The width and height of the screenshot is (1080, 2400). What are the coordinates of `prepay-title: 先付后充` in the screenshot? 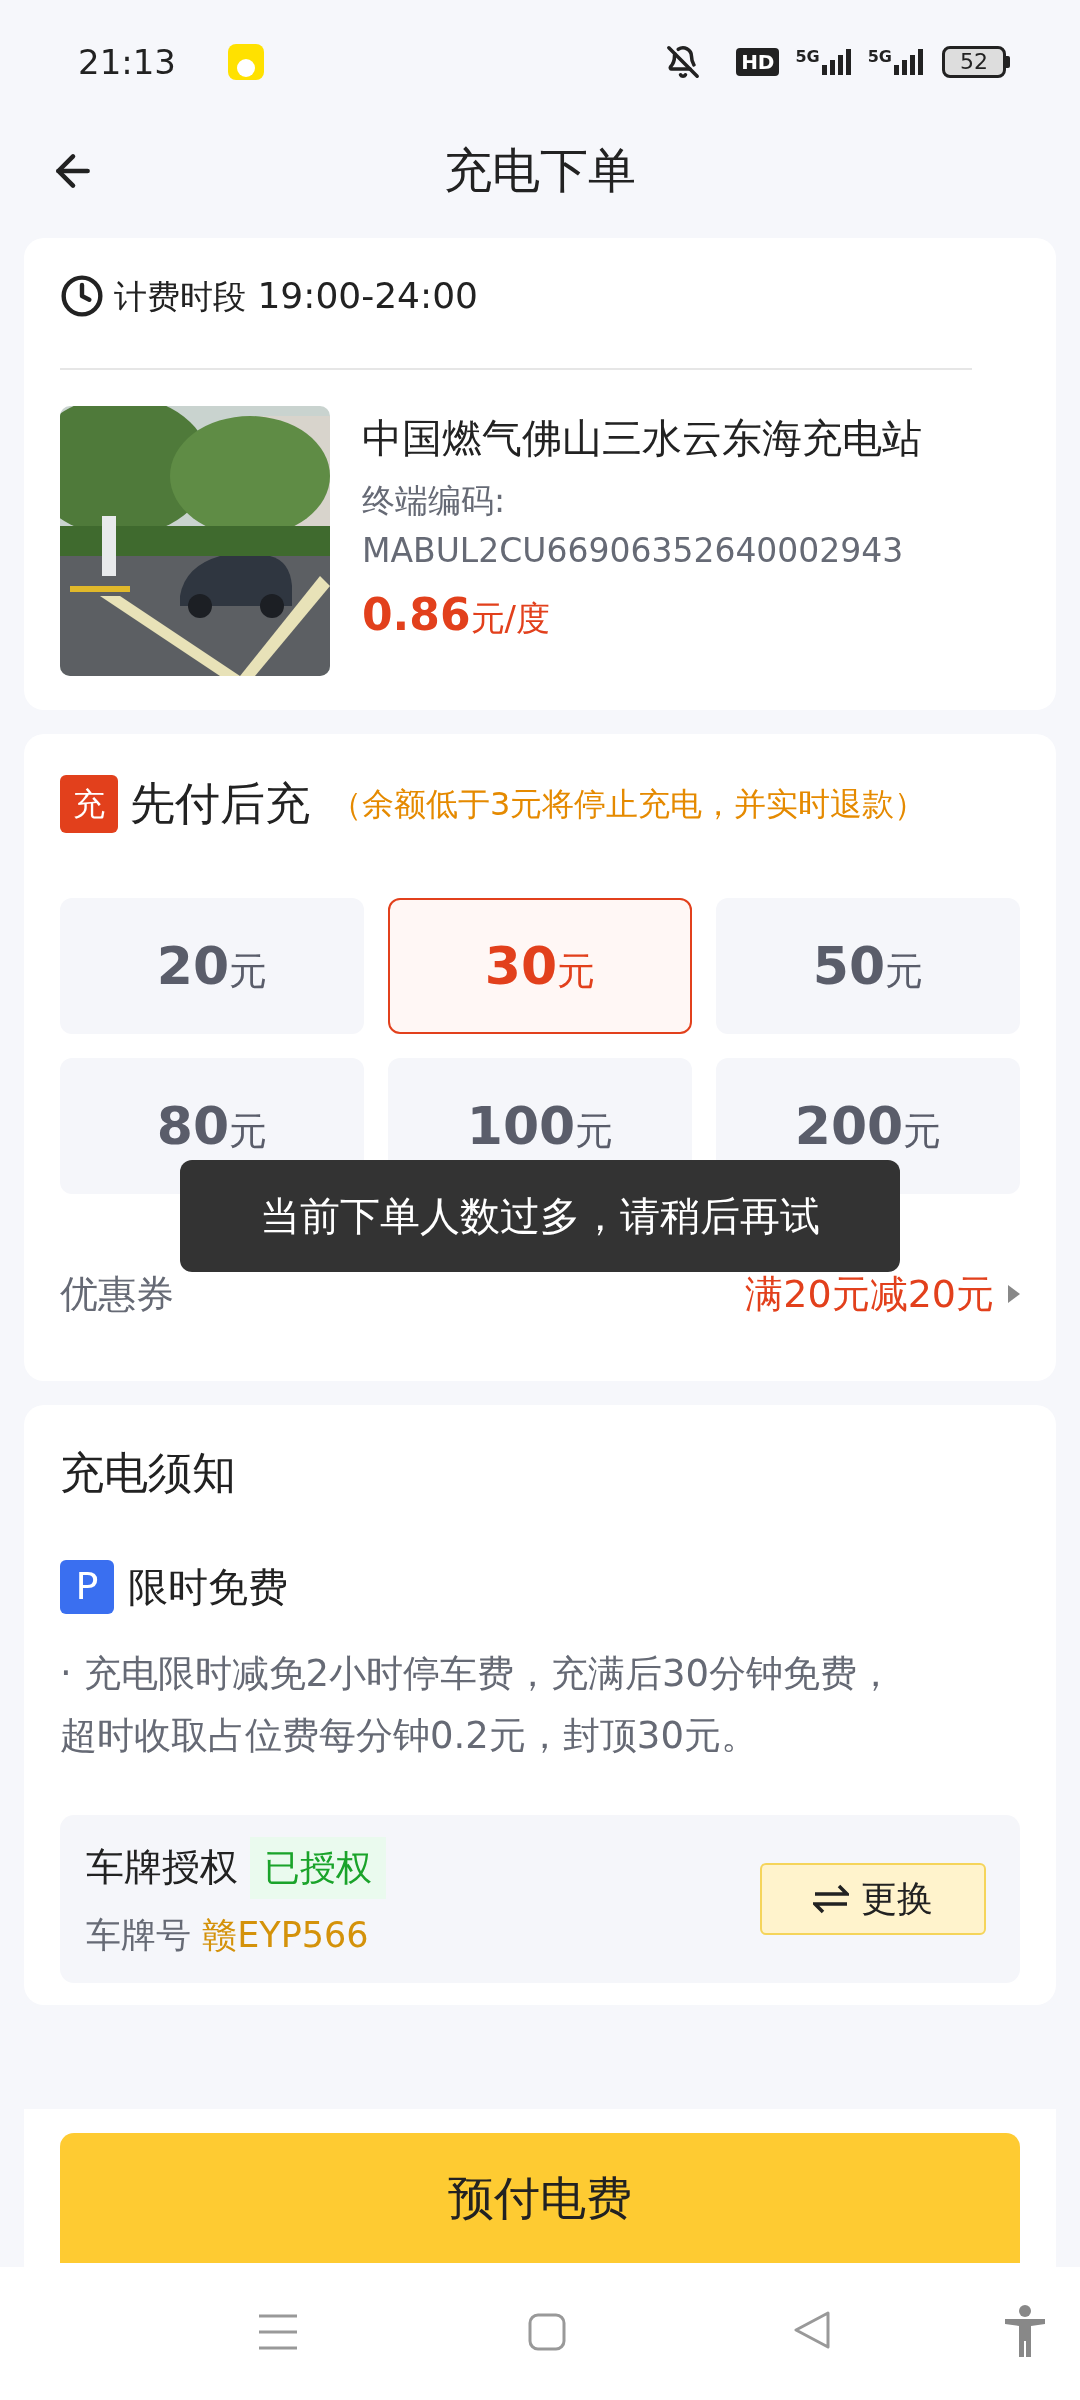 It's located at (220, 804).